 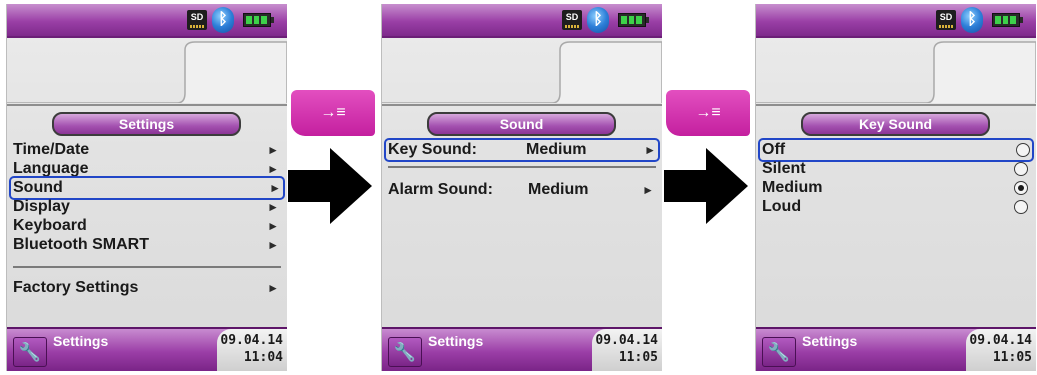 I want to click on screen-title: Sound, so click(x=521, y=124).